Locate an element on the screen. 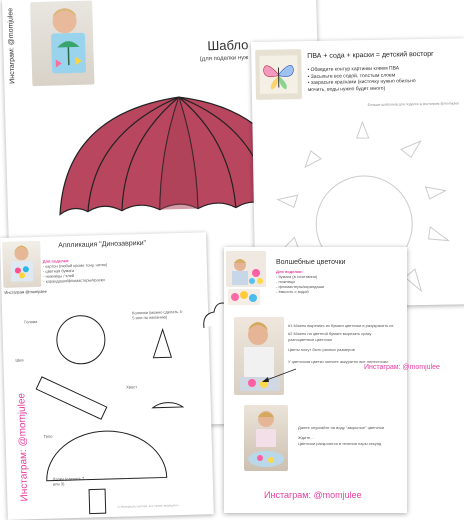 Image resolution: width=464 pixels, height=520 pixels. instruction-step: Цветы могут быть разных размеров is located at coordinates (321, 349).